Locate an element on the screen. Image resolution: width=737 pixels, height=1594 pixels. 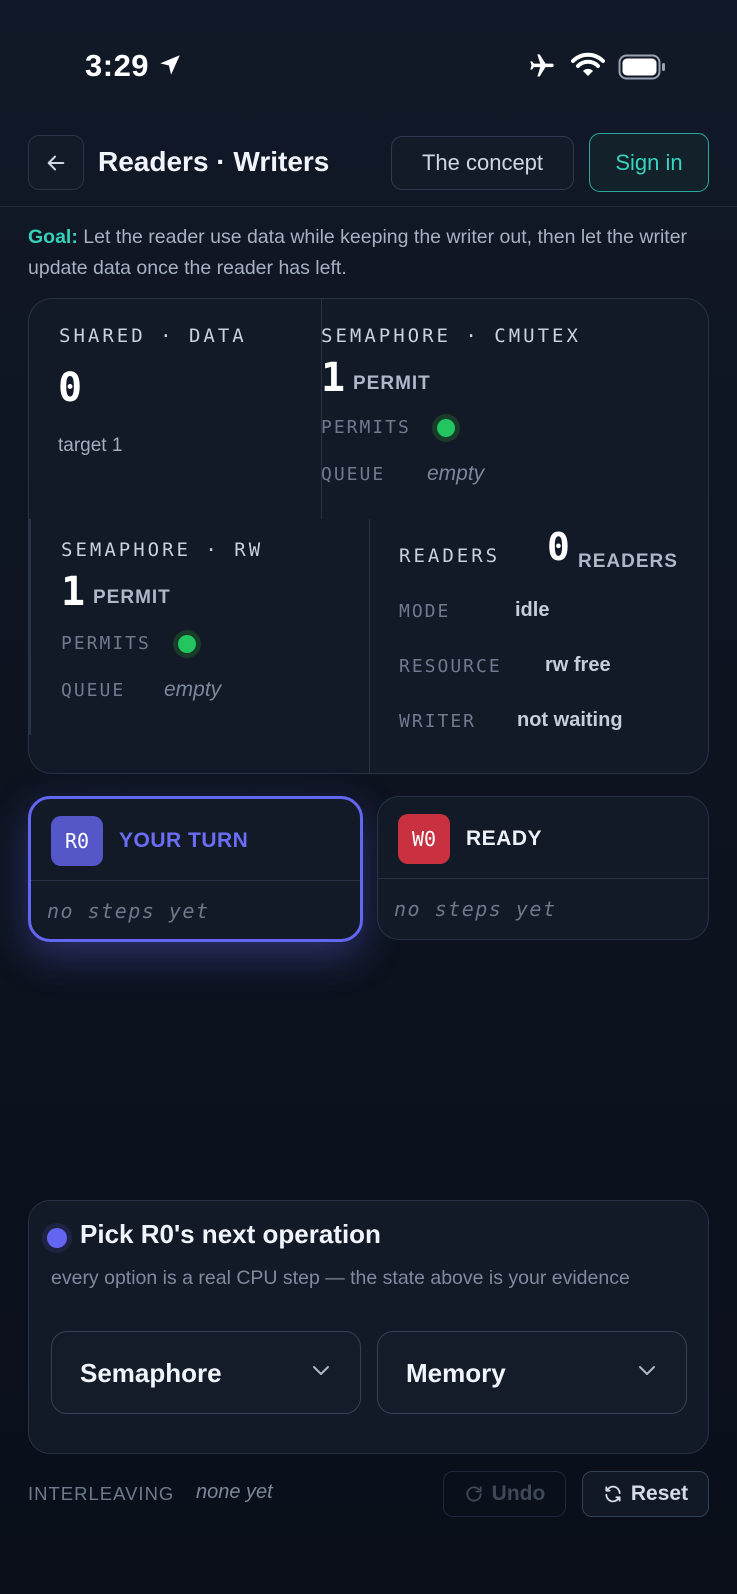
mode-key: MODE is located at coordinates (425, 611).